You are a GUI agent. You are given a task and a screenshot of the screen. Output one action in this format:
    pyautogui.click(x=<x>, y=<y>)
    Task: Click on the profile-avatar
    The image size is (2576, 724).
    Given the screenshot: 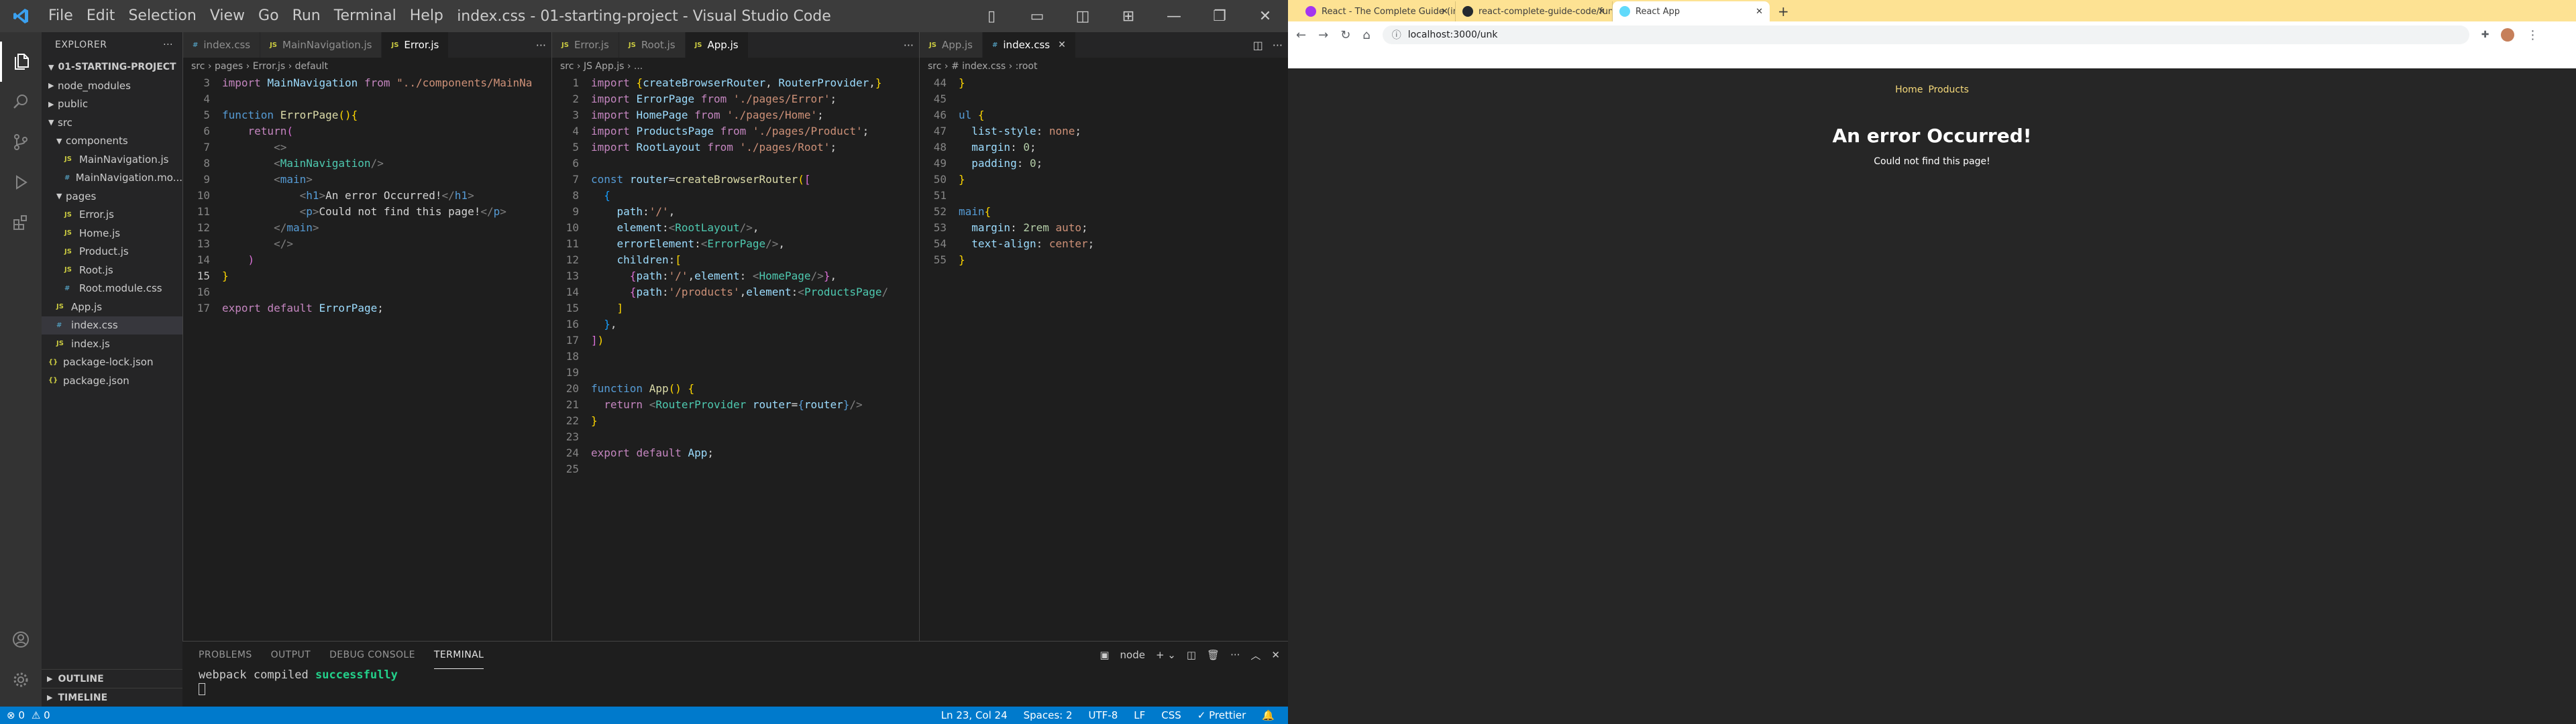 What is the action you would take?
    pyautogui.click(x=2508, y=35)
    